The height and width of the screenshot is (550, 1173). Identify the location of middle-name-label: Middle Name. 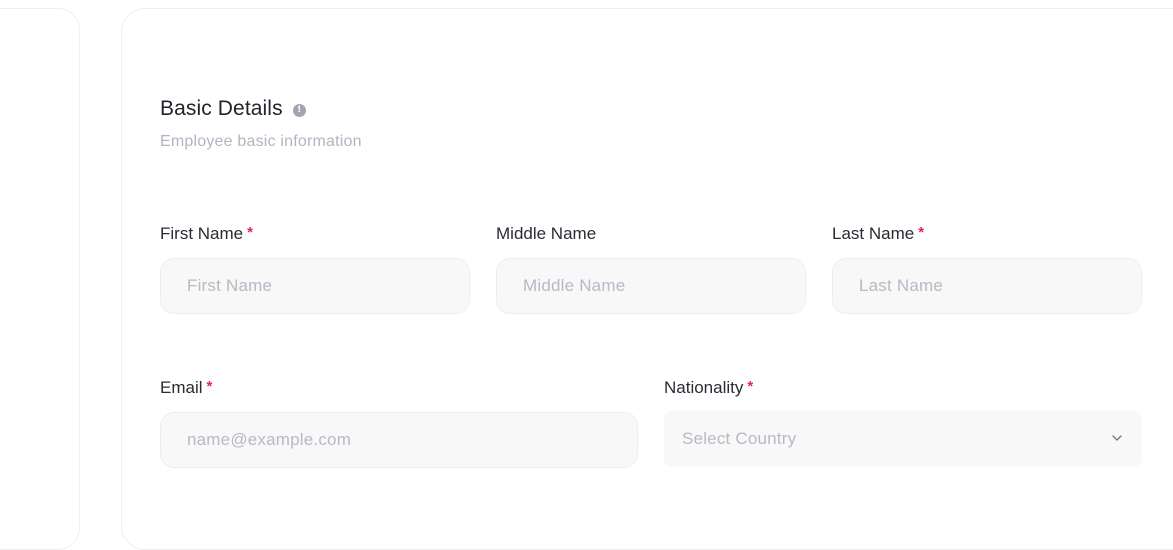
(546, 234).